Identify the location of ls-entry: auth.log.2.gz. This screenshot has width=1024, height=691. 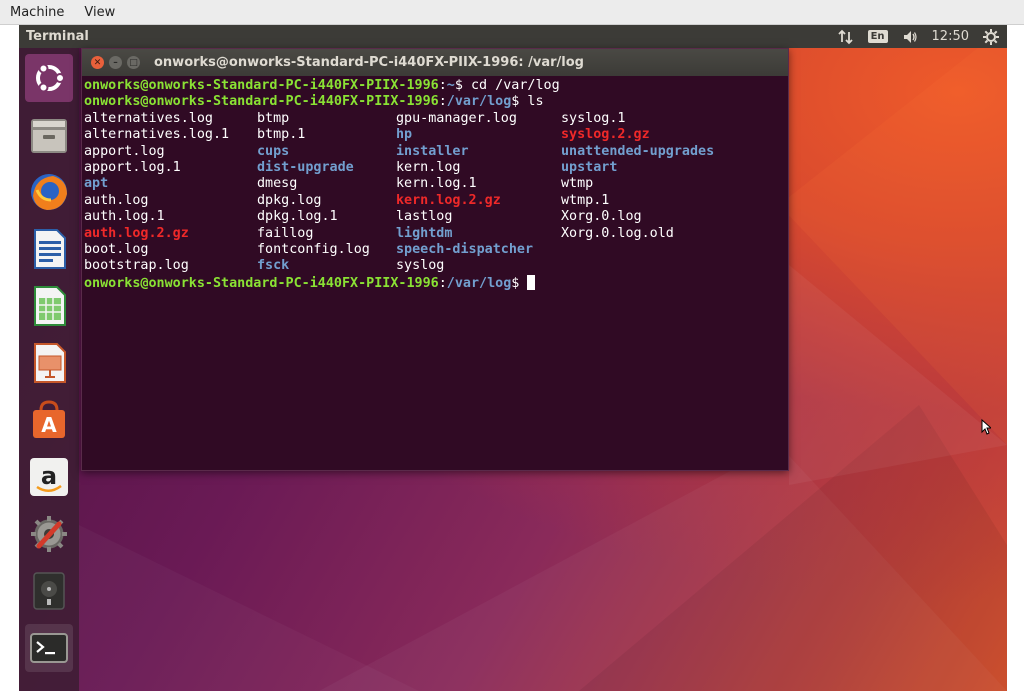
(136, 233).